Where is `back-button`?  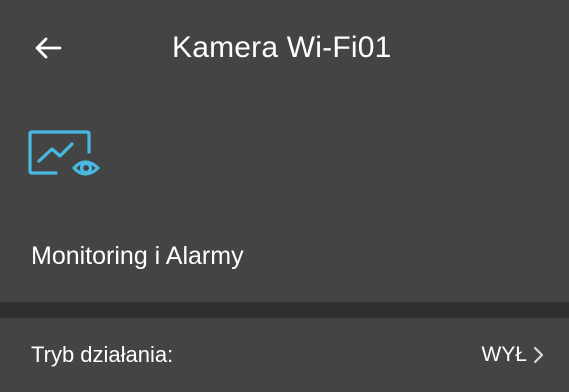 back-button is located at coordinates (48, 48).